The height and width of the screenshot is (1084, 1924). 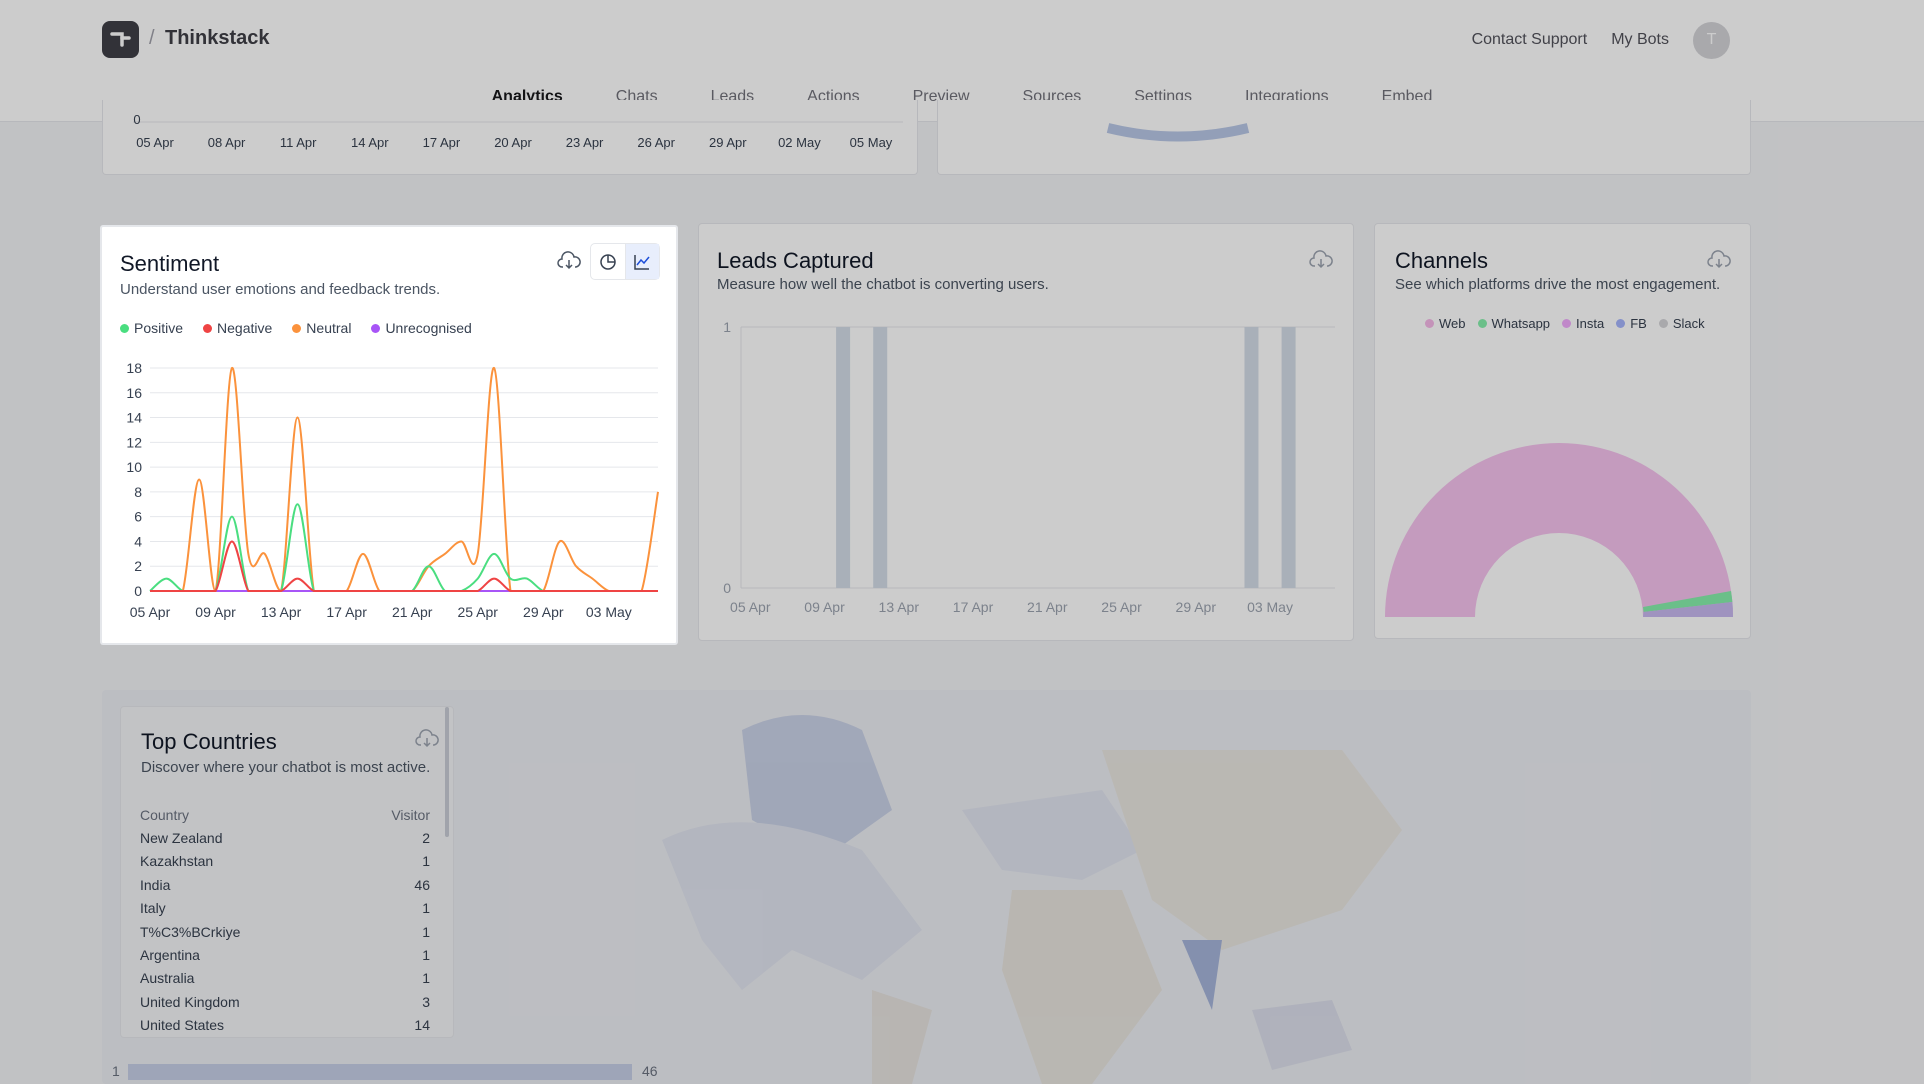 What do you see at coordinates (585, 142) in the screenshot?
I see `x-tick-label: 23 Apr` at bounding box center [585, 142].